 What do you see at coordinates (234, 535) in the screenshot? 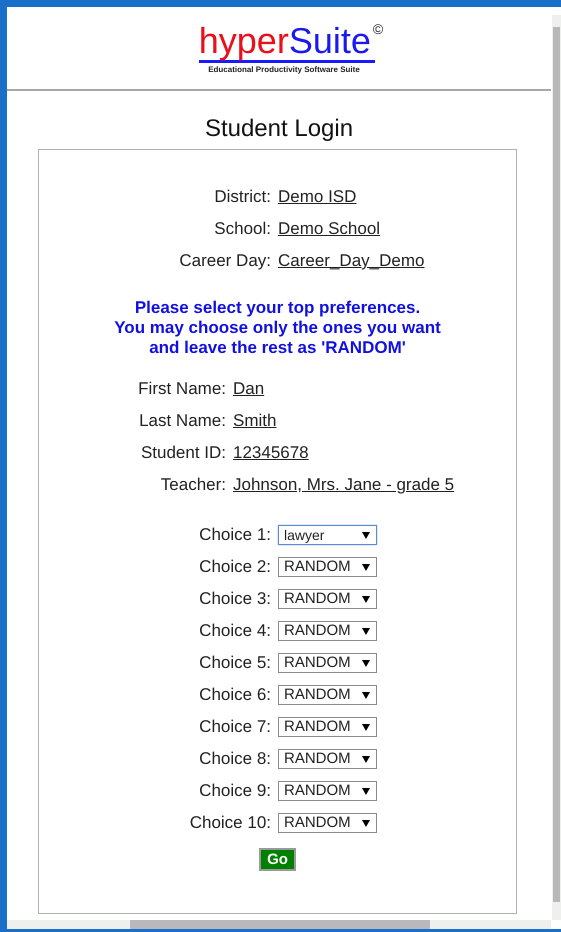
I see `choice-label: Choice 1:` at bounding box center [234, 535].